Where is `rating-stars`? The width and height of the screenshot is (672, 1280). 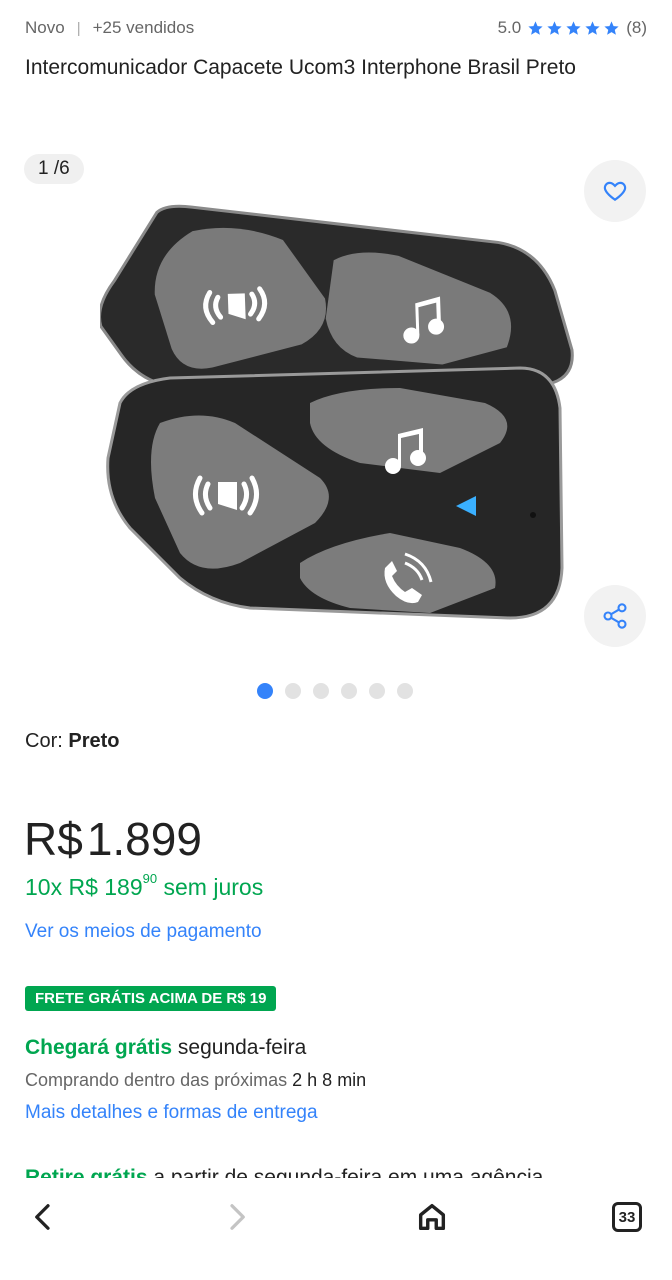 rating-stars is located at coordinates (573, 28).